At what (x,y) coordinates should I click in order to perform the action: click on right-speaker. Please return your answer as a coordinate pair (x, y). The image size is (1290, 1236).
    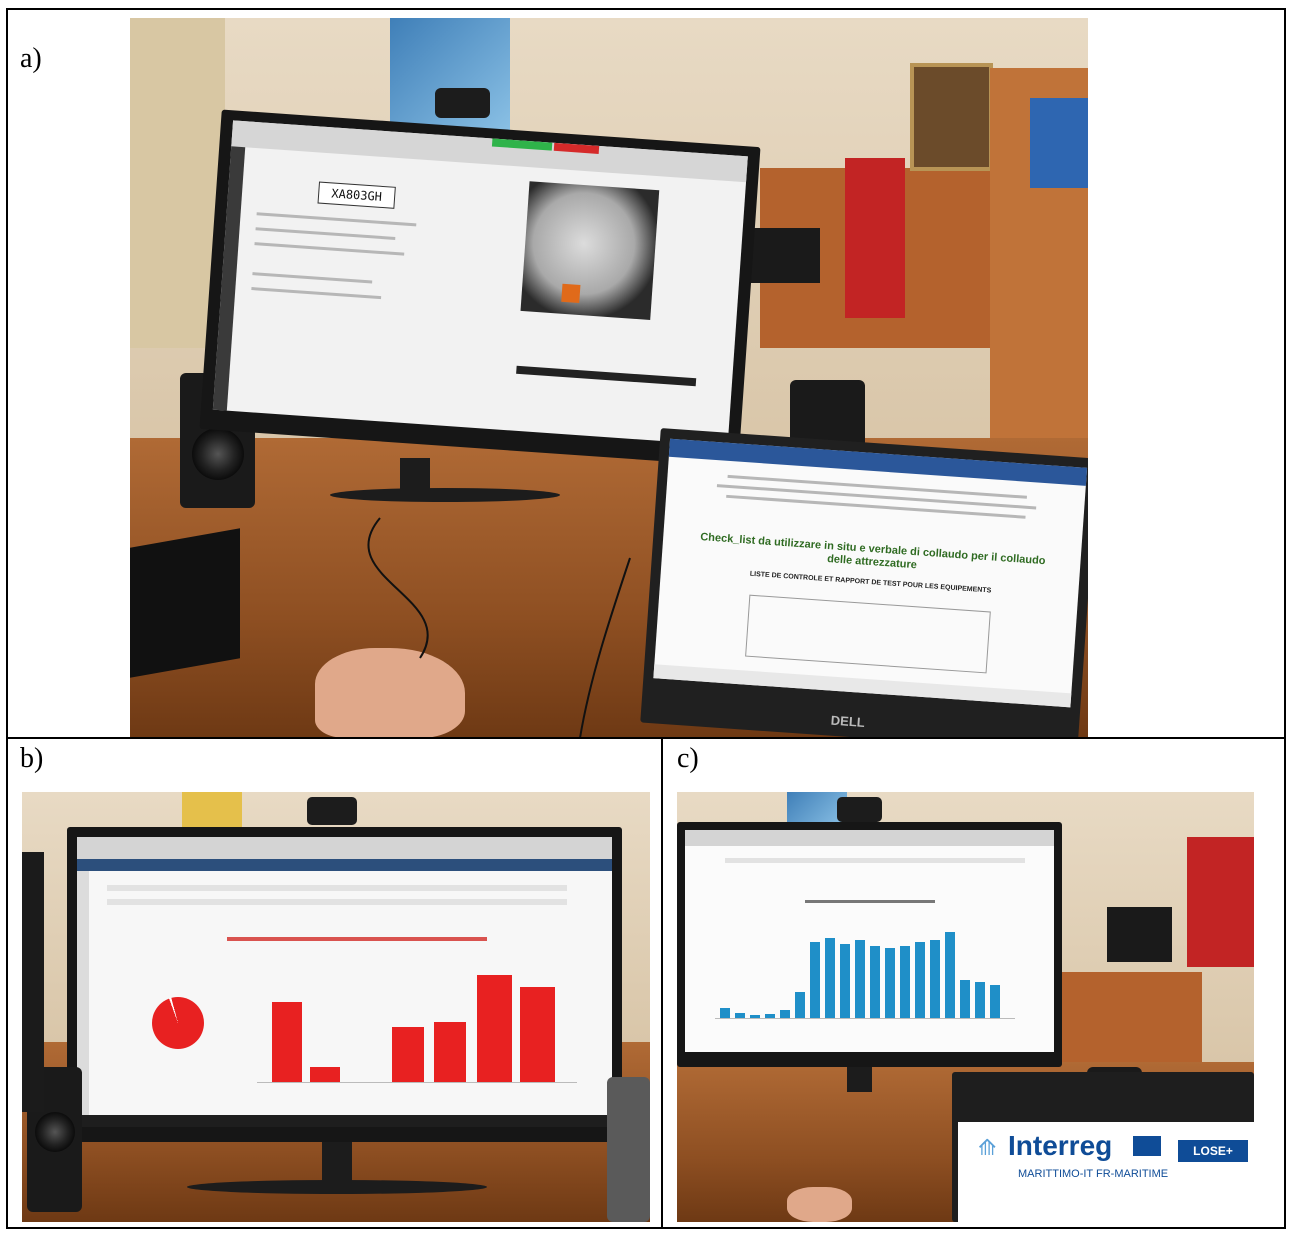
    Looking at the image, I should click on (628, 1149).